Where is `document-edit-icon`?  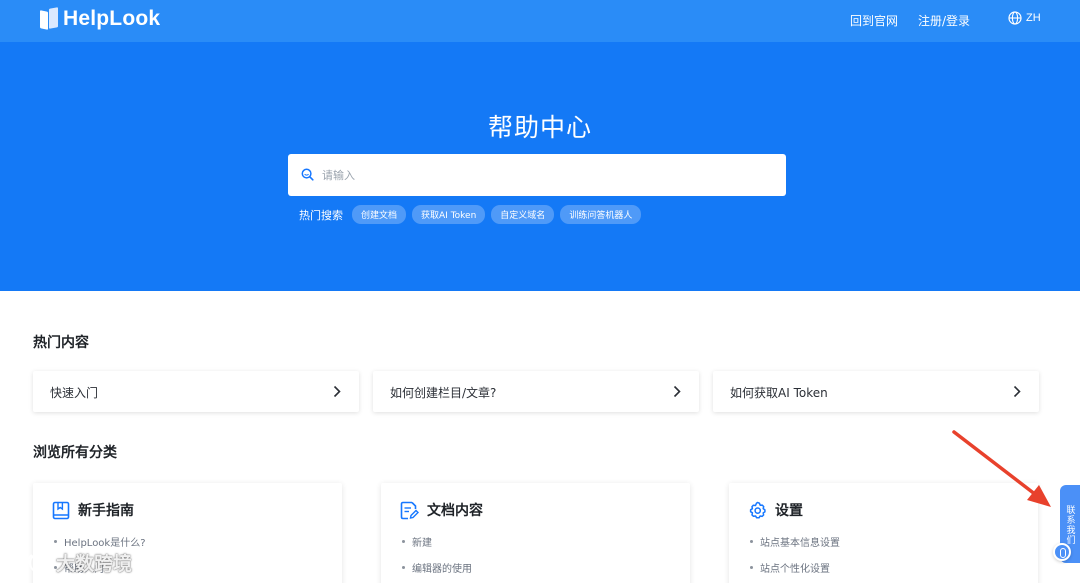
document-edit-icon is located at coordinates (409, 510).